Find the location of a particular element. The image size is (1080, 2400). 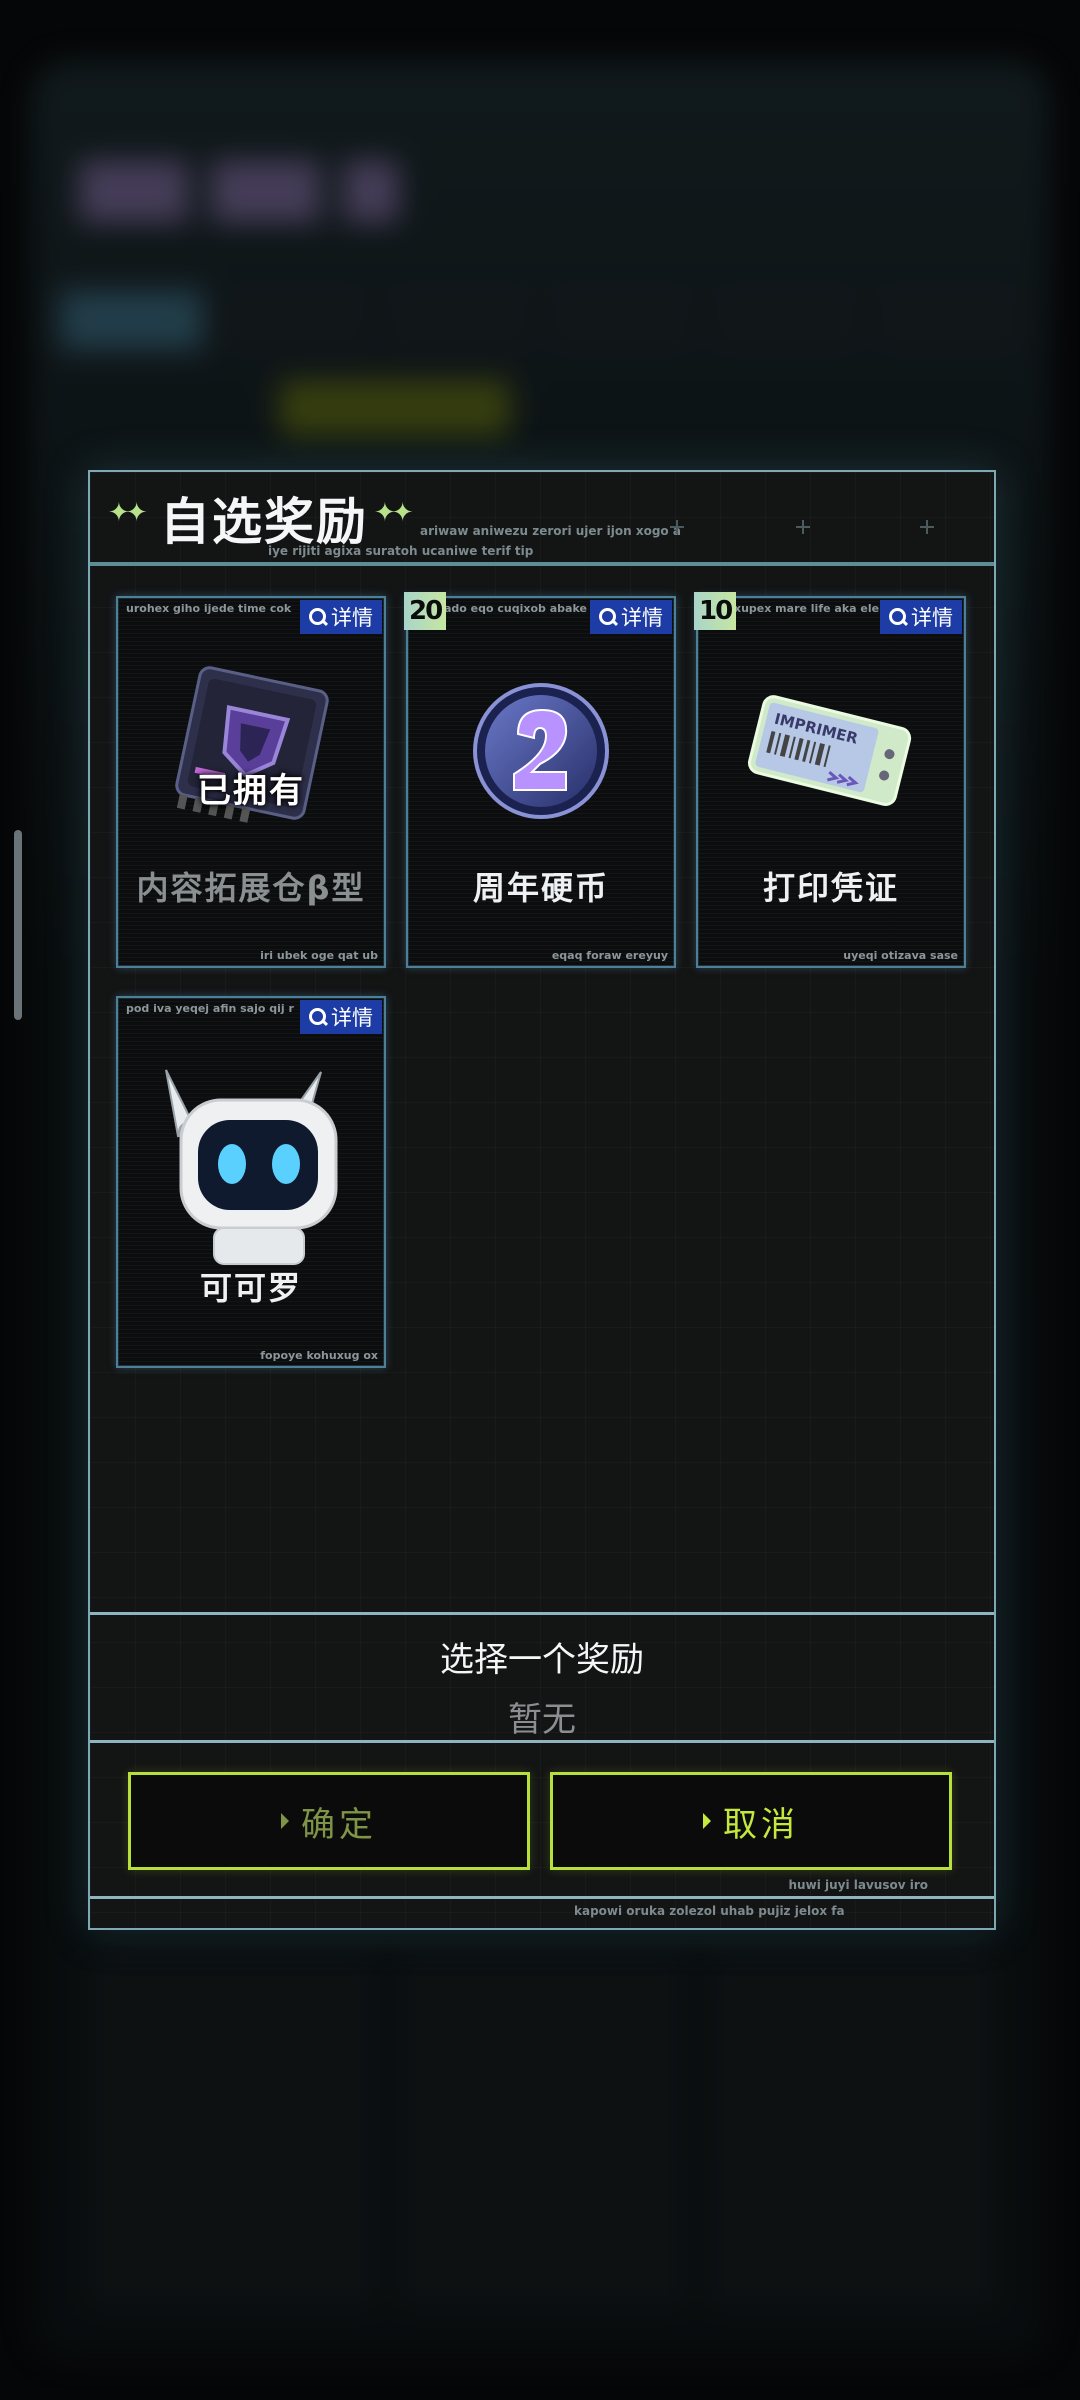

cancel-button: 取消 is located at coordinates (751, 1821).